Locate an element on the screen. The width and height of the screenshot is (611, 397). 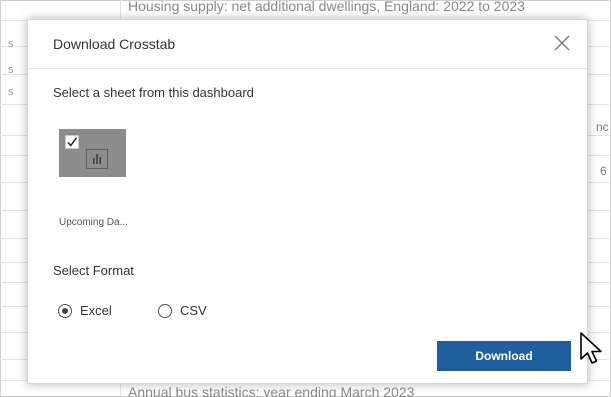
close-icon is located at coordinates (562, 43).